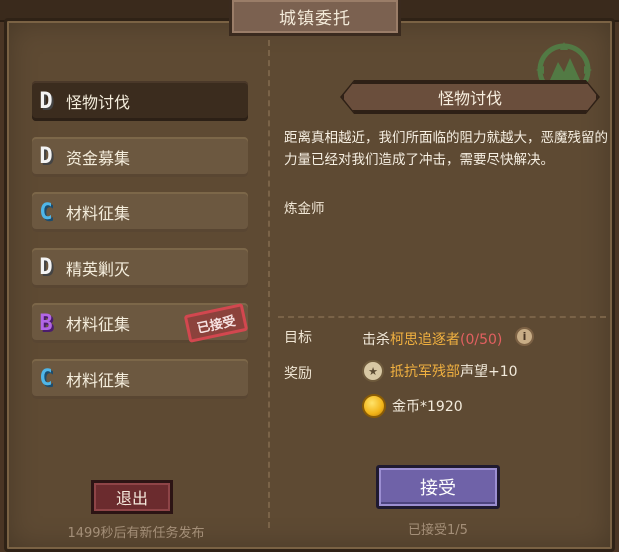  Describe the element at coordinates (140, 101) in the screenshot. I see `quest-item-monster-hunt: D 怪物讨伐` at that location.